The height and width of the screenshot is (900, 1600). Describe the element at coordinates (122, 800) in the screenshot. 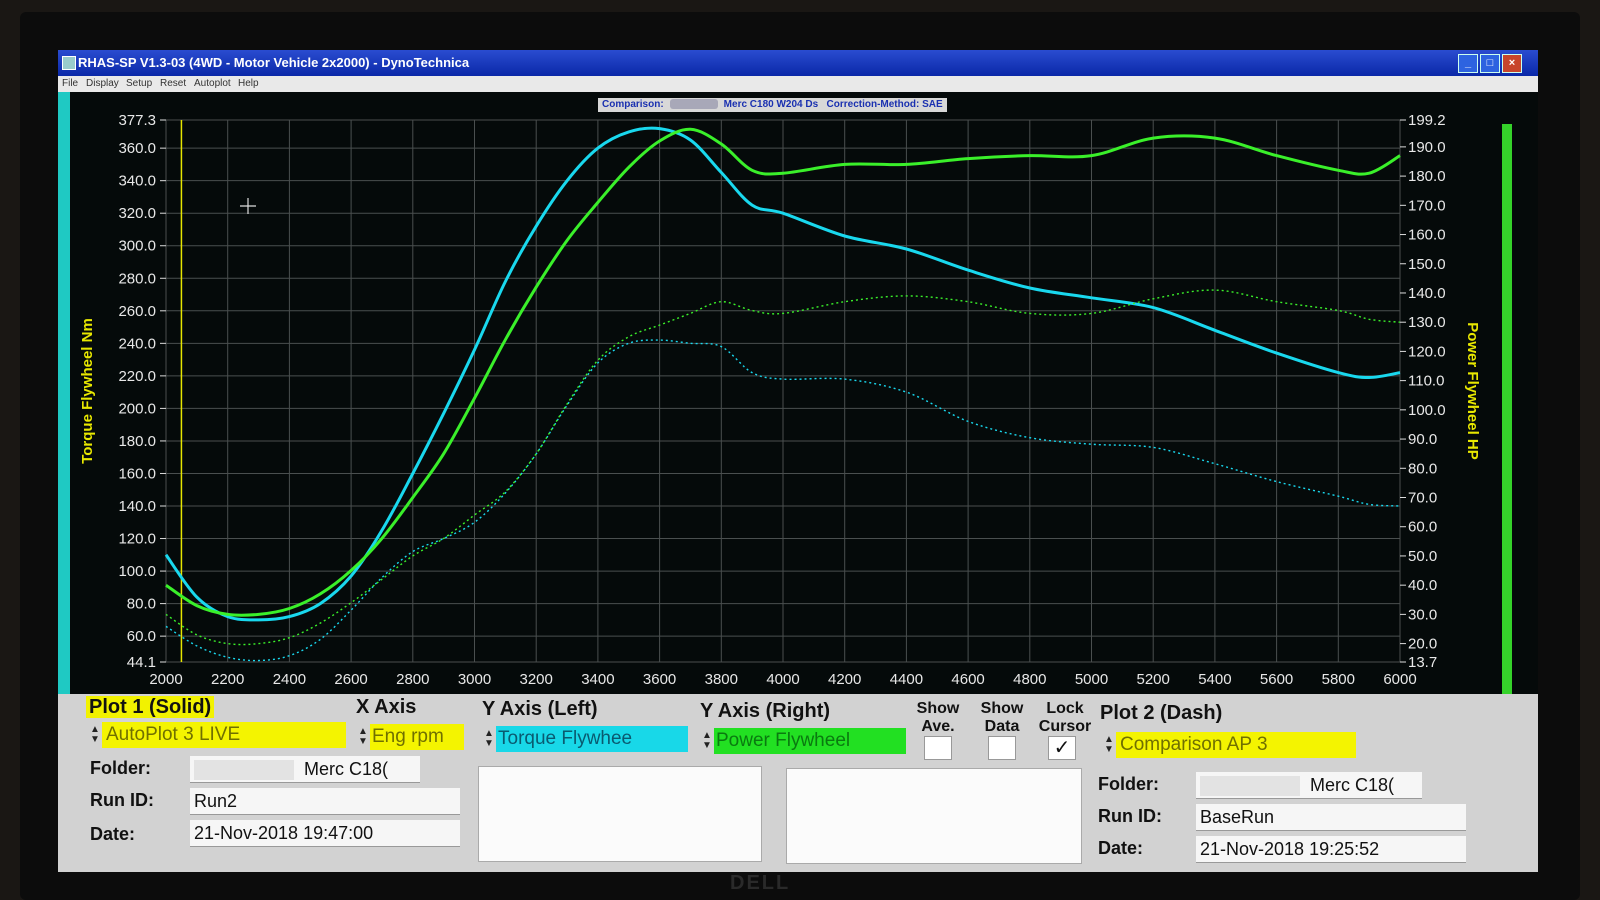

I see `plot1-runid-label: Run ID:` at that location.